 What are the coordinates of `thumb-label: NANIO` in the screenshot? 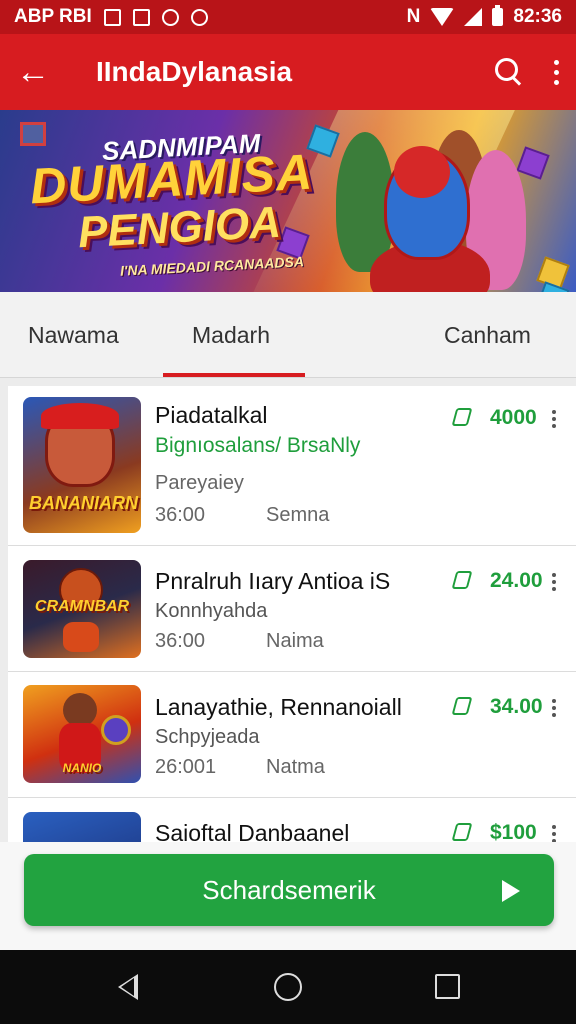 It's located at (82, 768).